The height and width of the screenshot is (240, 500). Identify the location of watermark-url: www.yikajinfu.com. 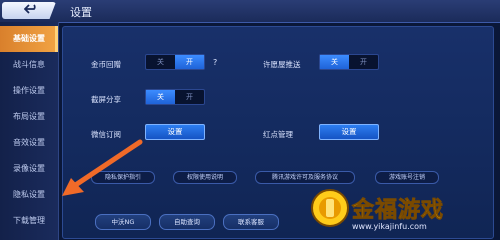
(389, 226).